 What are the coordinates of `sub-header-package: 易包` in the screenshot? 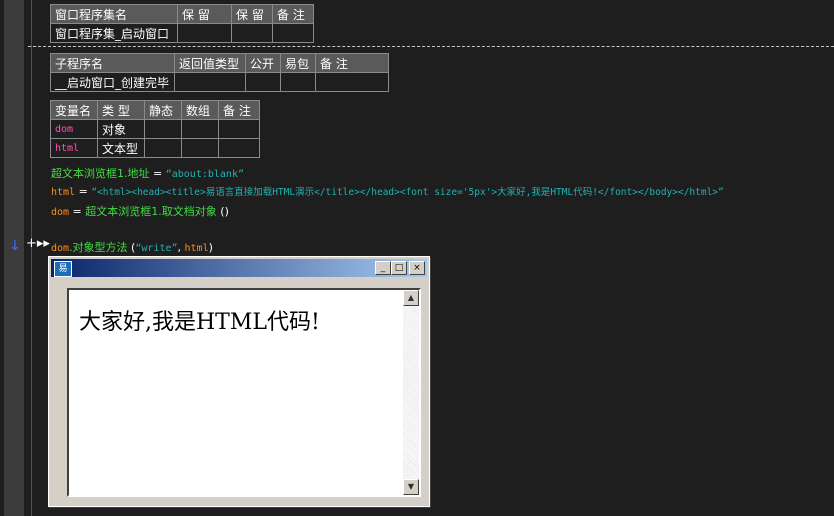 It's located at (298, 63).